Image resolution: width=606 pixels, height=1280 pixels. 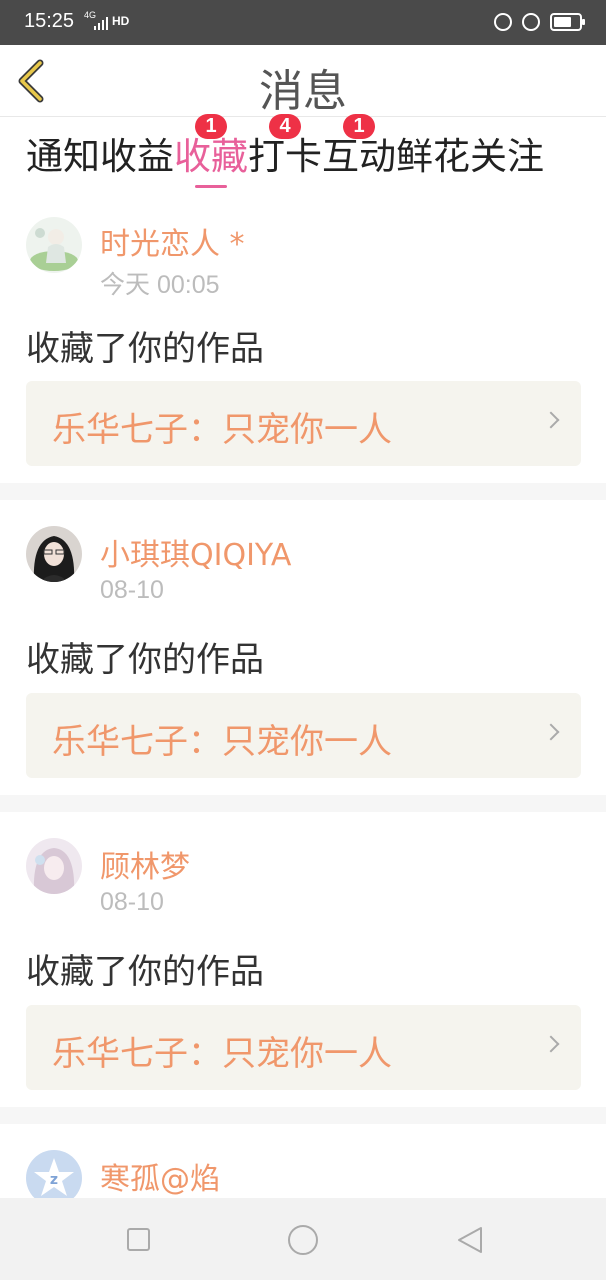 I want to click on tab-checkin: 打卡 4, so click(x=285, y=154).